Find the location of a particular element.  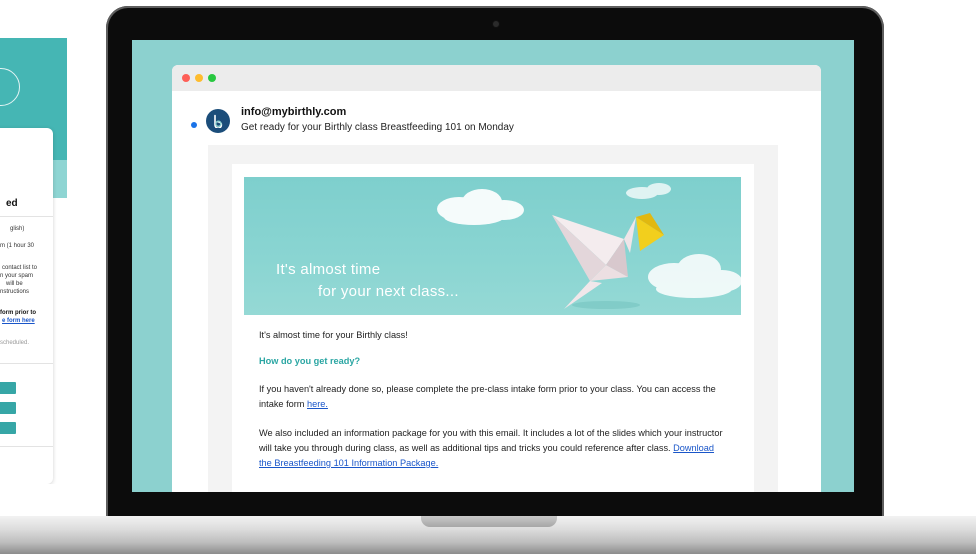

card-line: scheduled. is located at coordinates (15, 343).